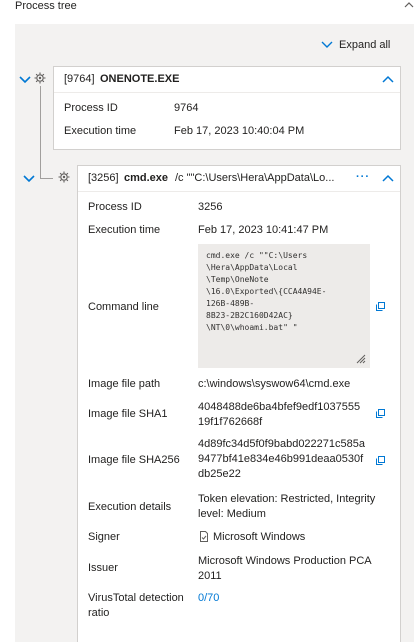  Describe the element at coordinates (208, 598) in the screenshot. I see `virustotal-ratio-link: 0/70` at that location.